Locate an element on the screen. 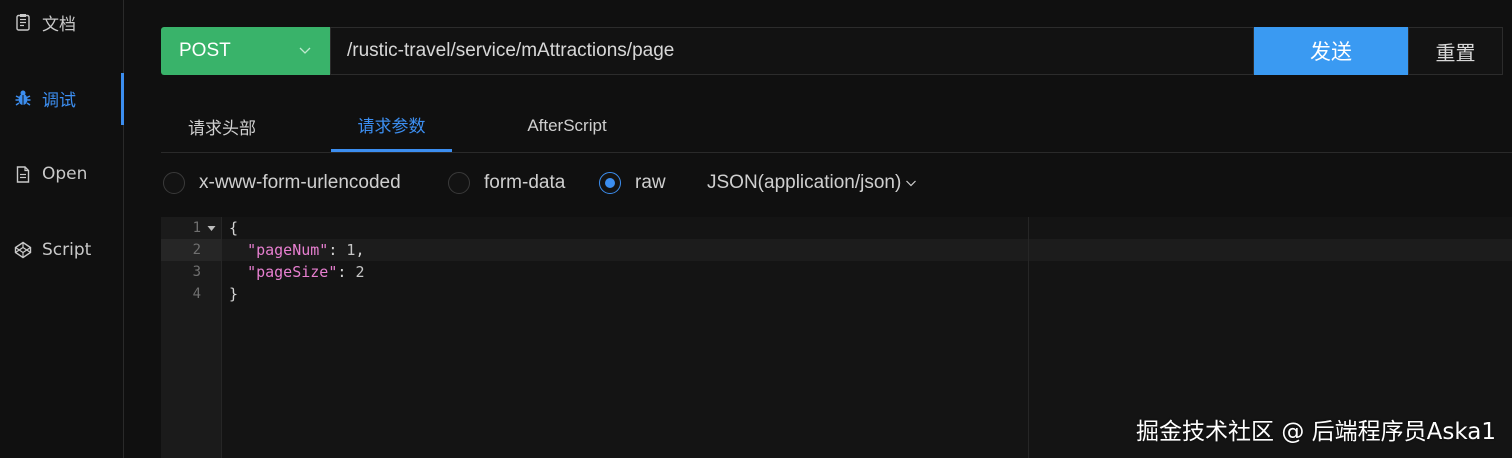 This screenshot has height=458, width=1512. tab-afterscript: AfterScript is located at coordinates (567, 126).